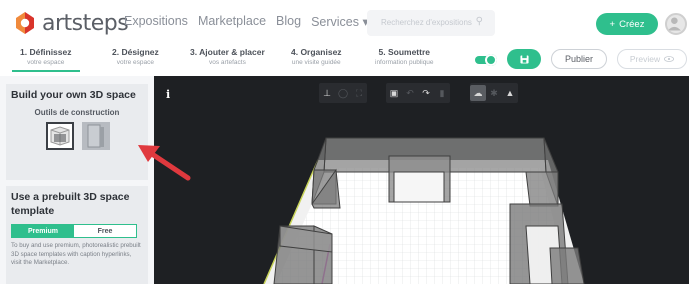  Describe the element at coordinates (669, 59) in the screenshot. I see `eye-icon` at that location.